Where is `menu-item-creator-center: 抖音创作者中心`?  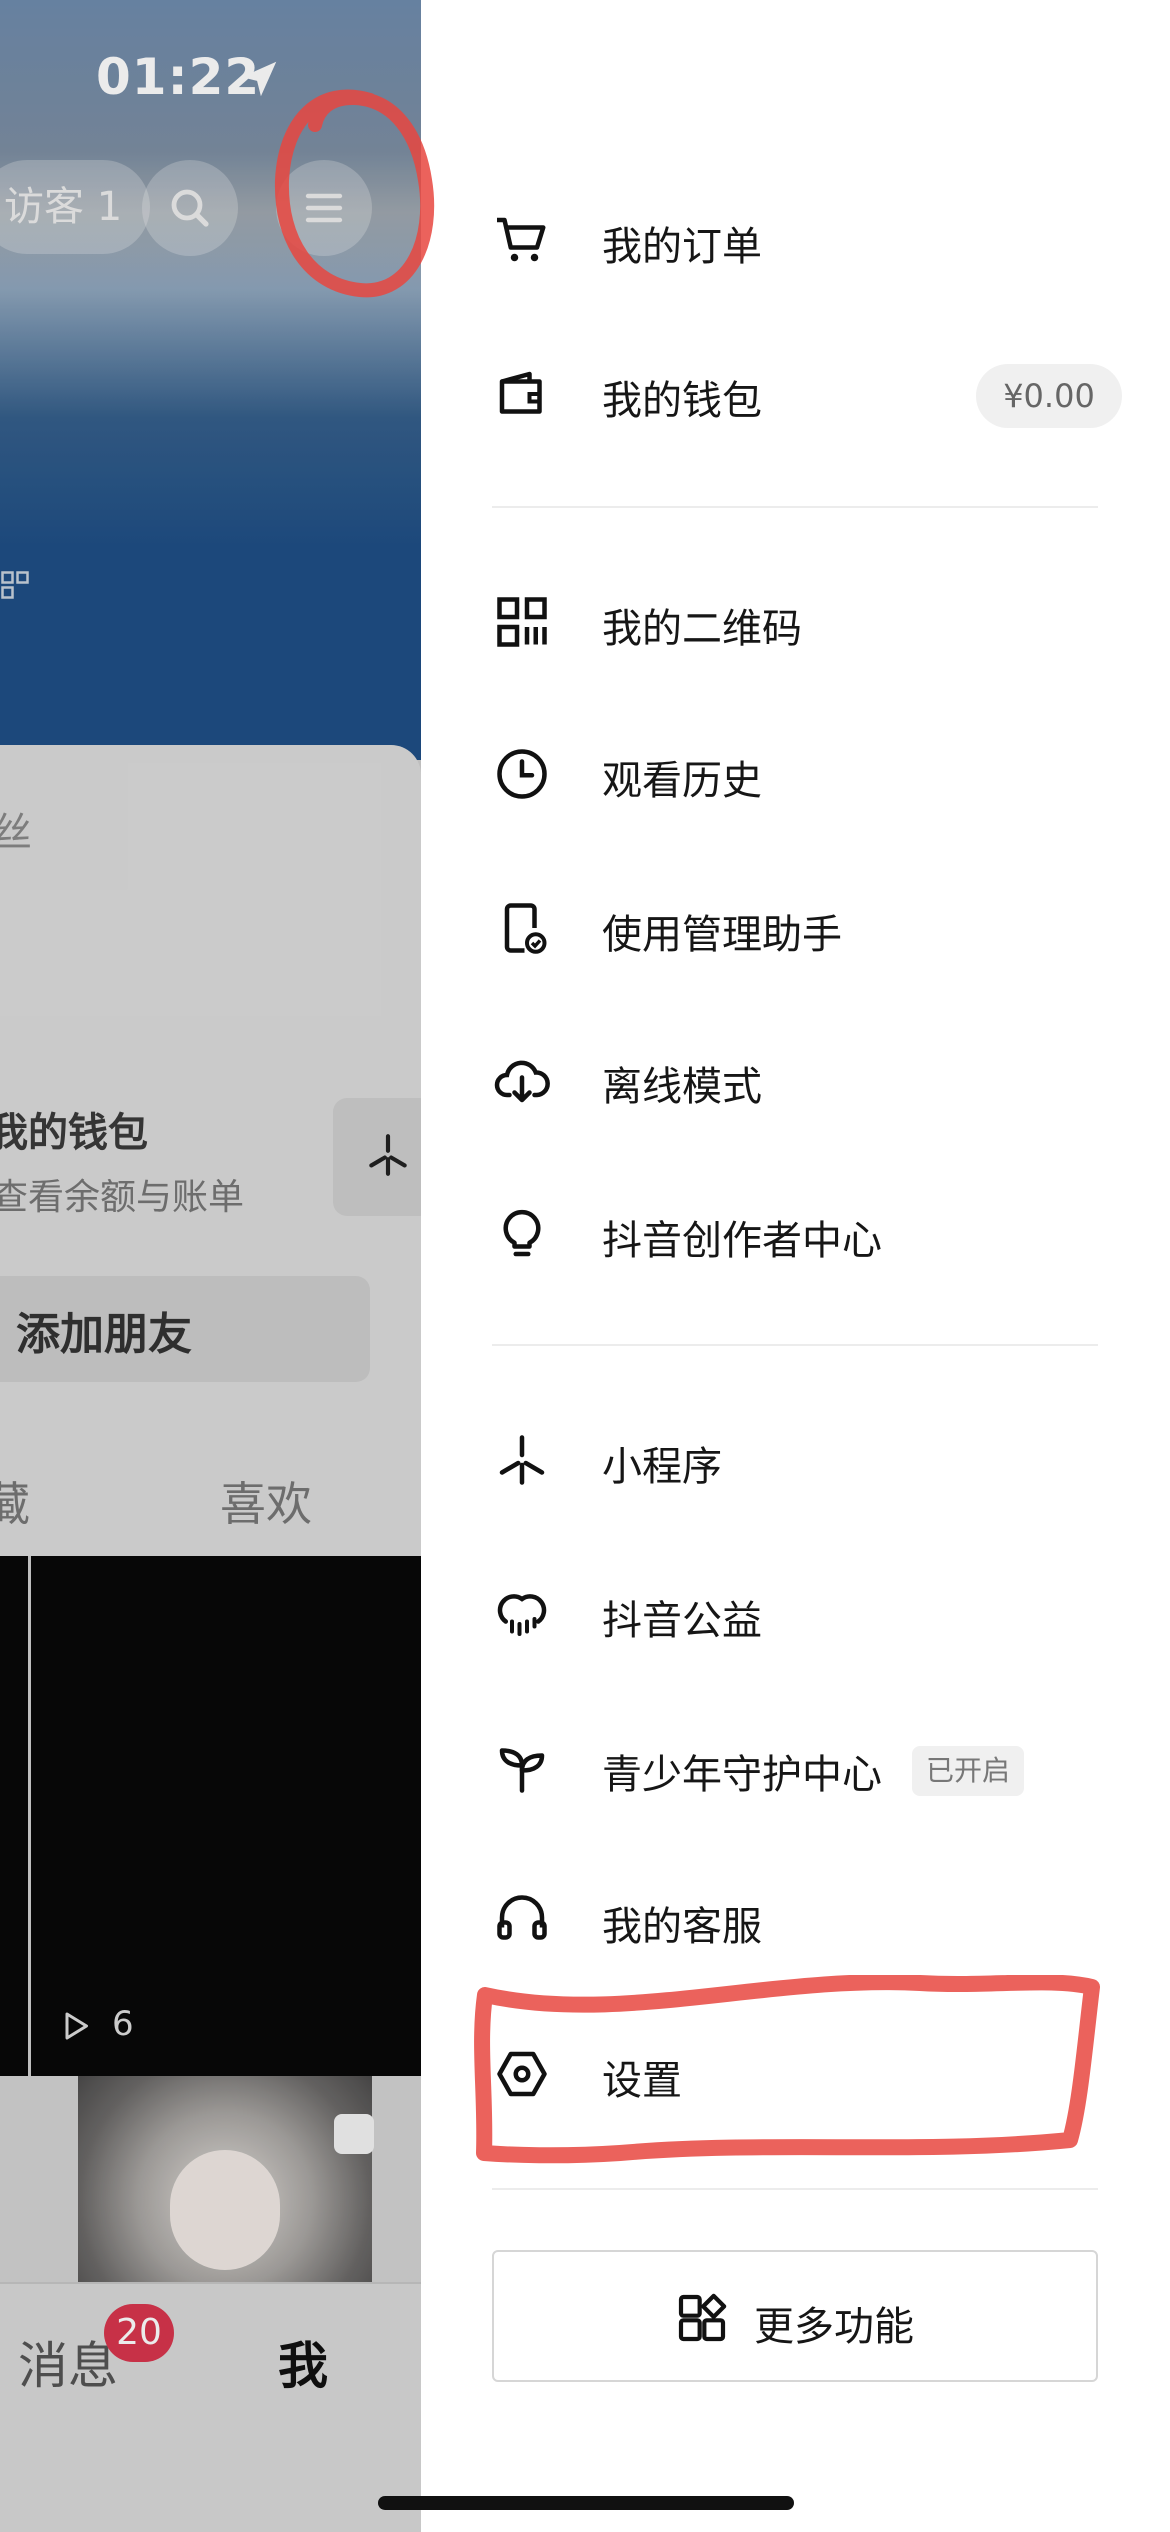
menu-item-creator-center: 抖音创作者中心 is located at coordinates (792, 1234).